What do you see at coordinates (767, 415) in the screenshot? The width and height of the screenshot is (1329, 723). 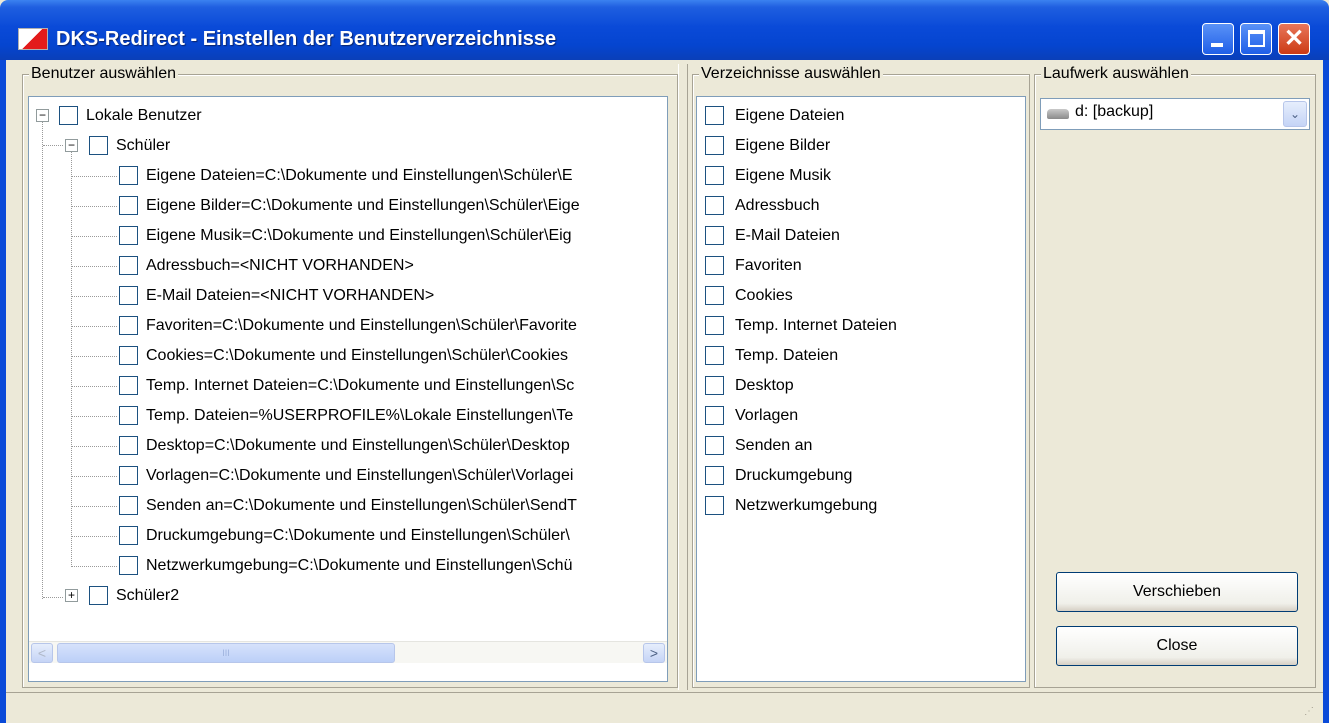 I see `folder-item-label: Vorlagen` at bounding box center [767, 415].